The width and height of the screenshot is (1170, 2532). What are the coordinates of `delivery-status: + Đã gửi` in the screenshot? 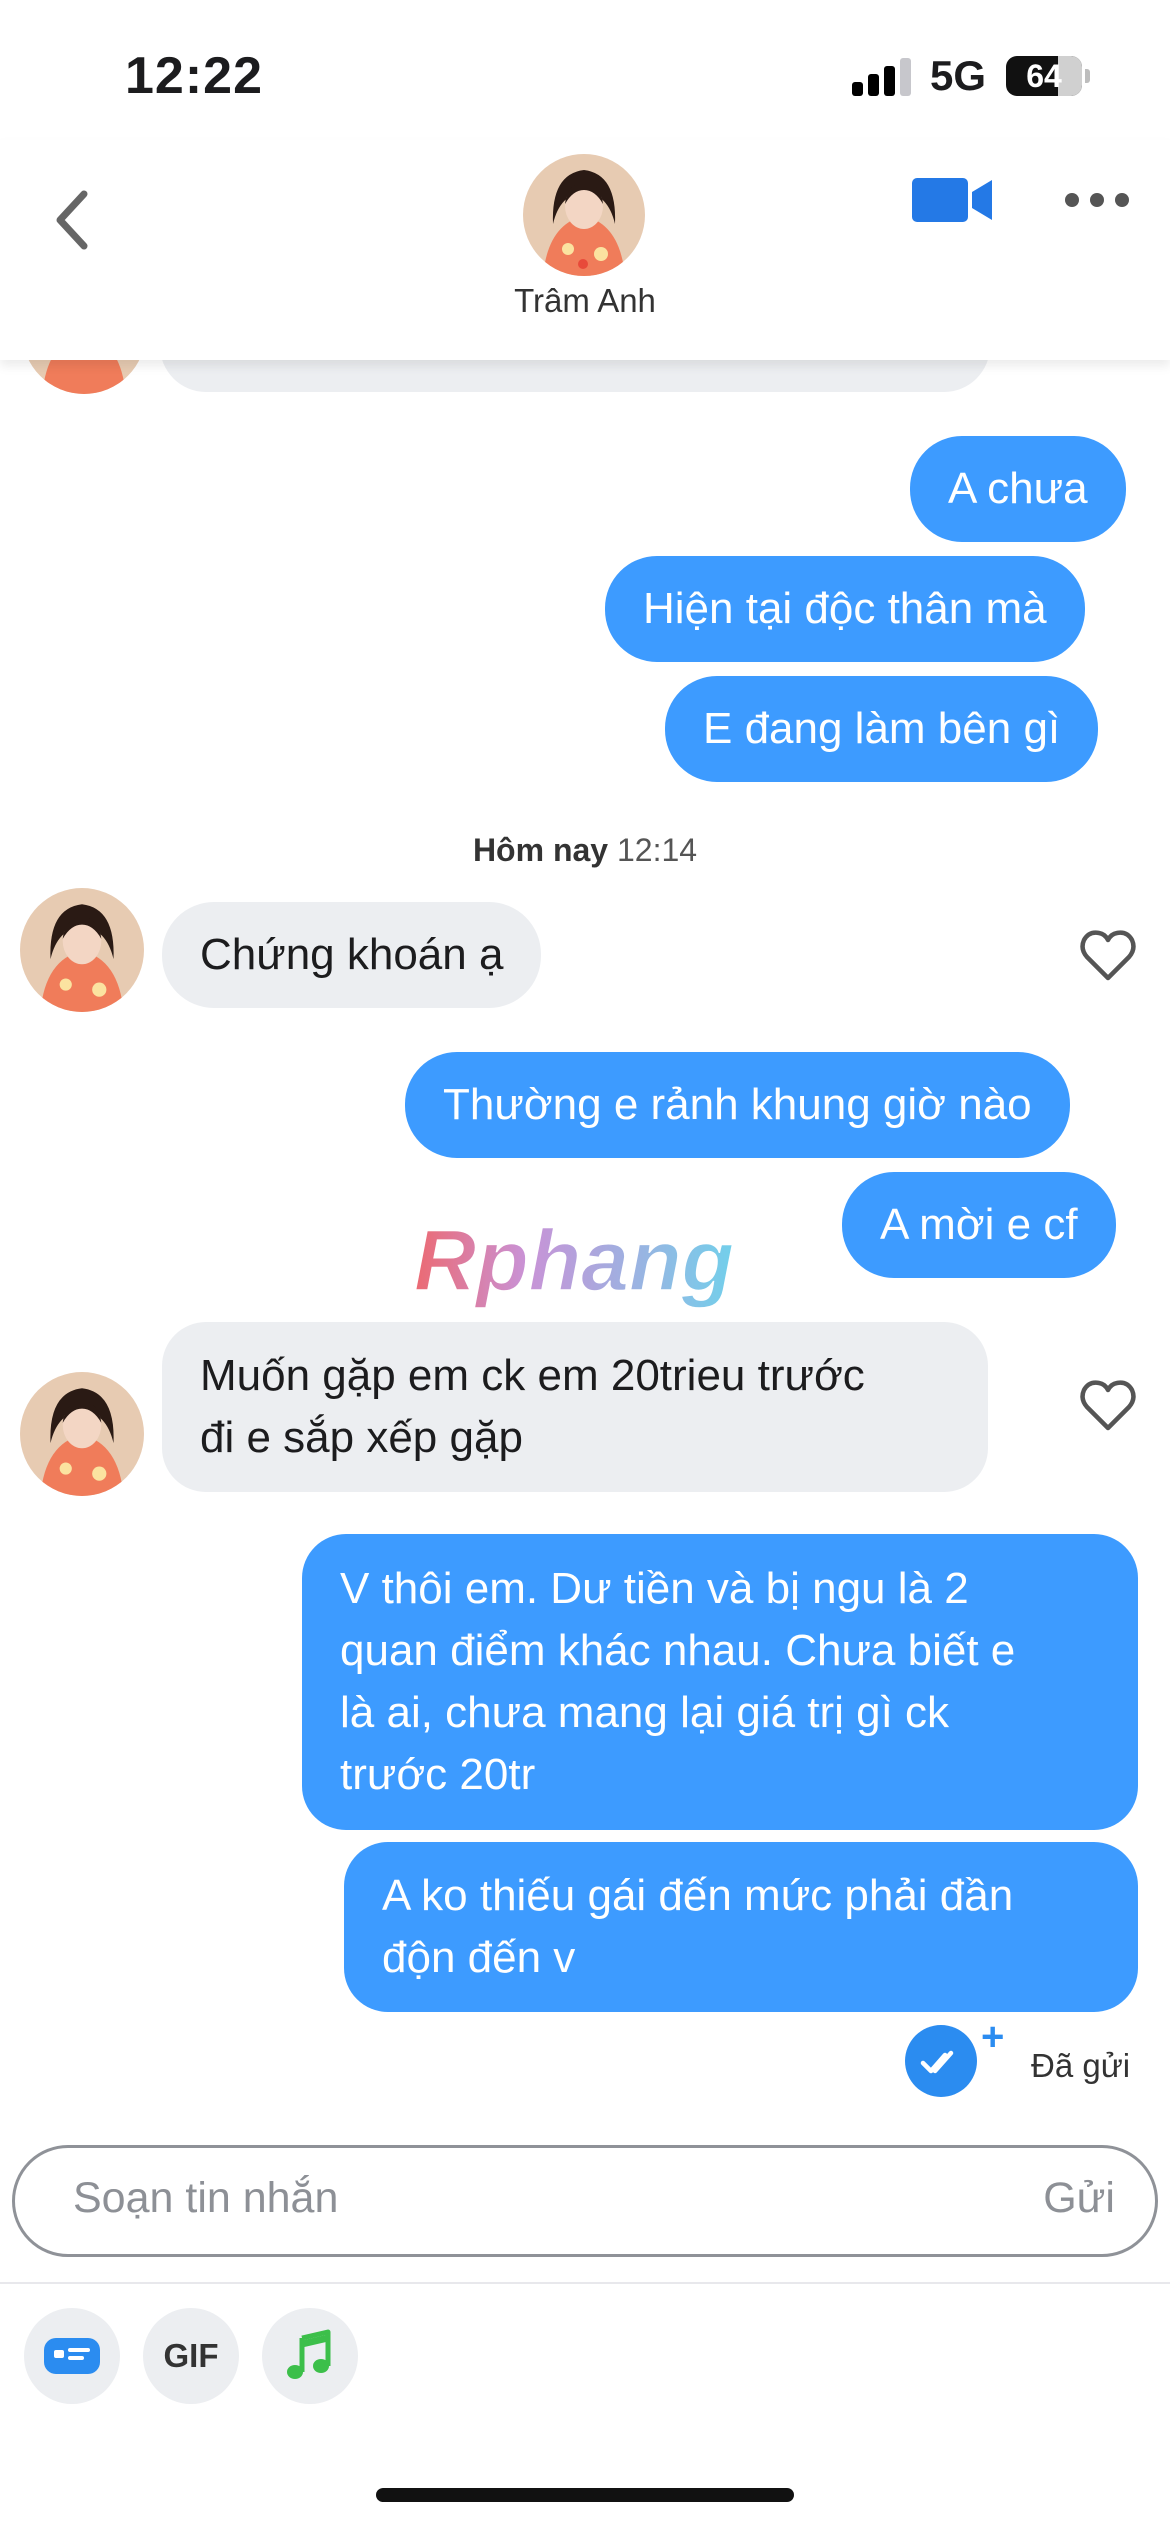 It's located at (1037, 2060).